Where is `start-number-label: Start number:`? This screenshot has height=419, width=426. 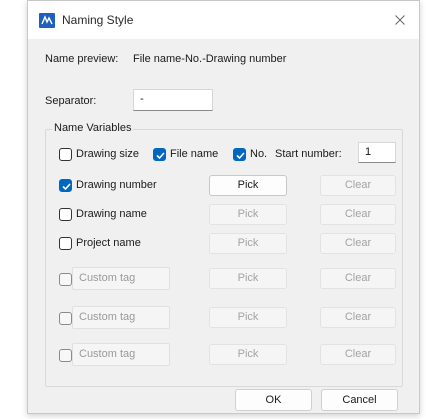 start-number-label: Start number: is located at coordinates (308, 154).